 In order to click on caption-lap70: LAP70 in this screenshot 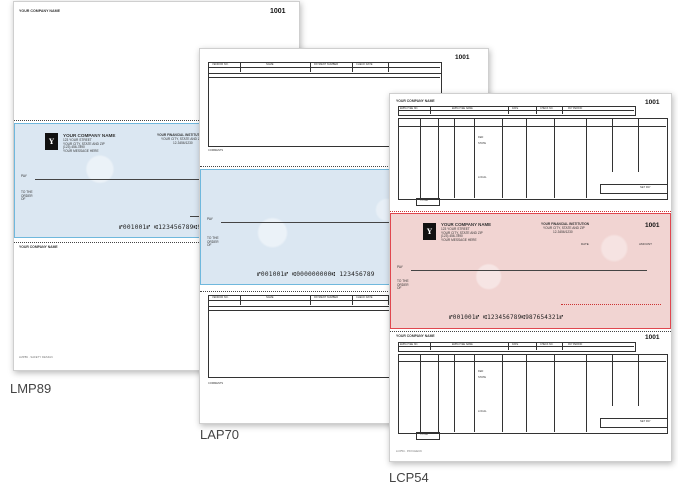, I will do `click(220, 434)`.